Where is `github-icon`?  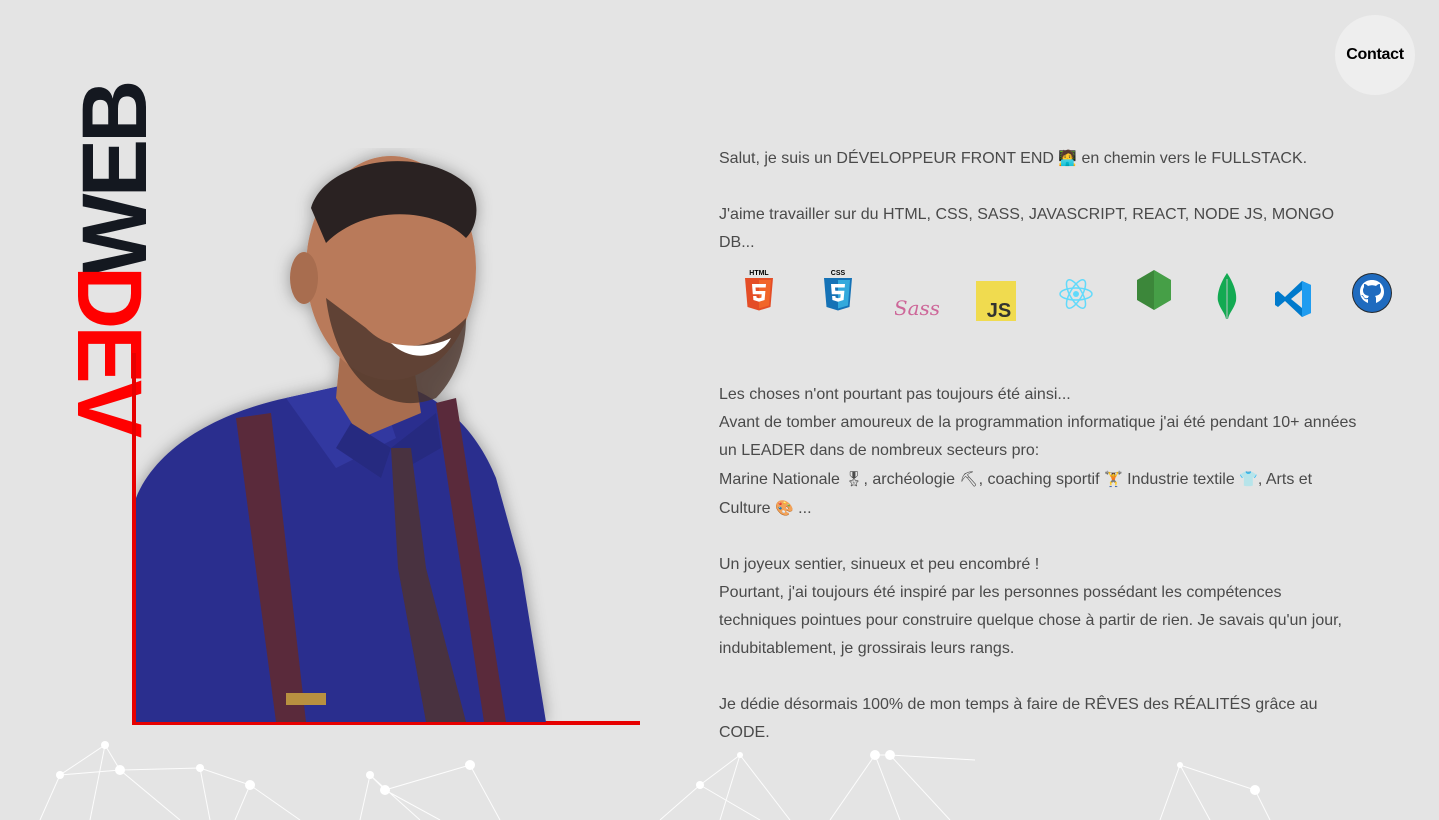
github-icon is located at coordinates (1372, 293).